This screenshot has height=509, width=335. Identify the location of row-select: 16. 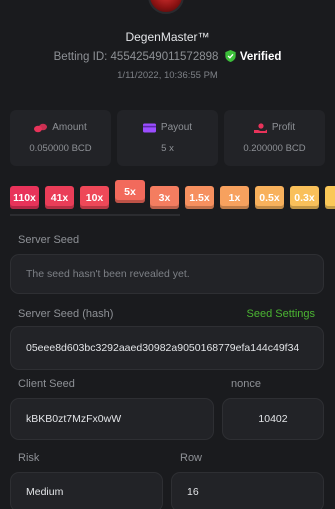
(247, 490).